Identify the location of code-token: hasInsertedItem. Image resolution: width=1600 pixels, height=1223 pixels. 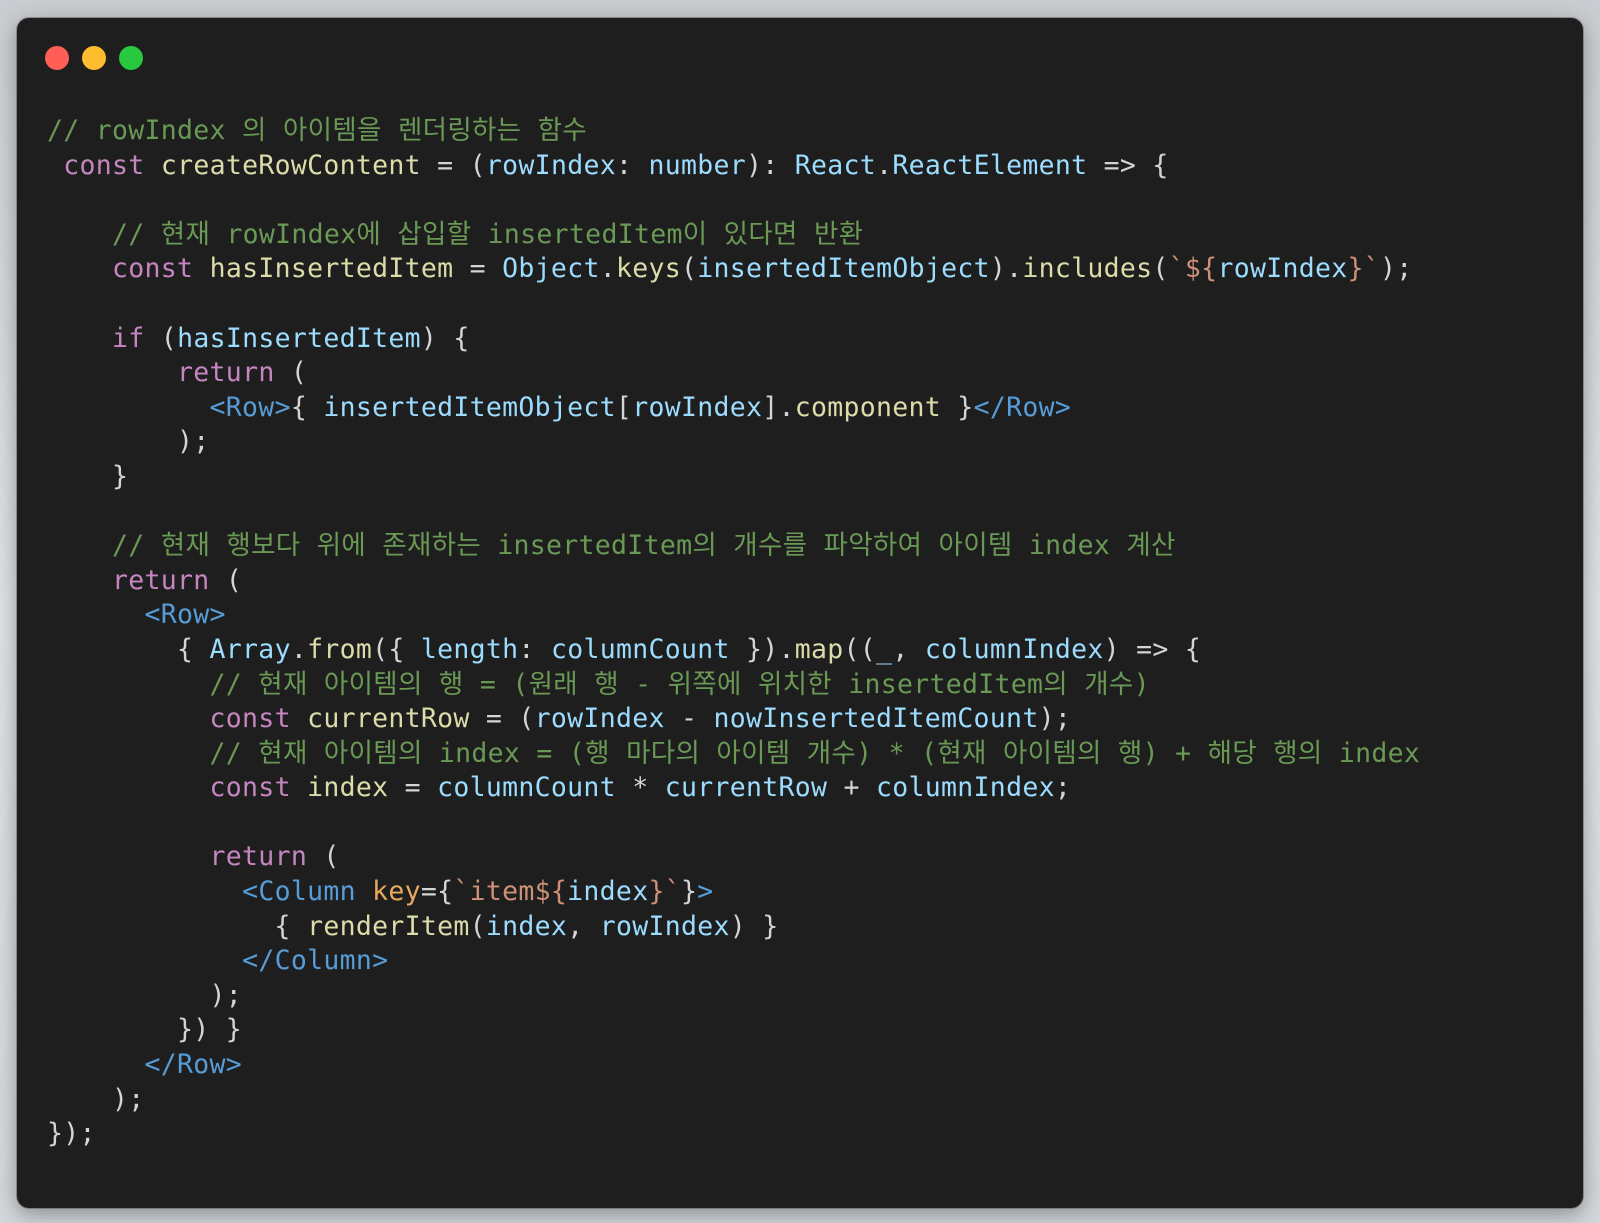
(331, 269).